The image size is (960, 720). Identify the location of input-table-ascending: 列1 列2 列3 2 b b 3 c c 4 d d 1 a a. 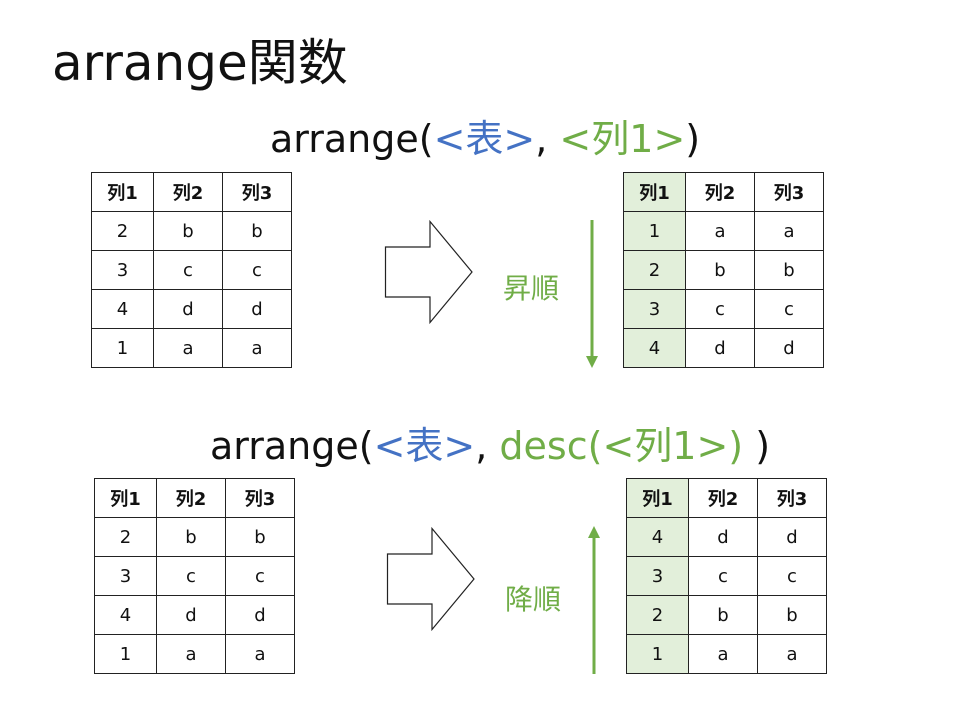
(191, 270).